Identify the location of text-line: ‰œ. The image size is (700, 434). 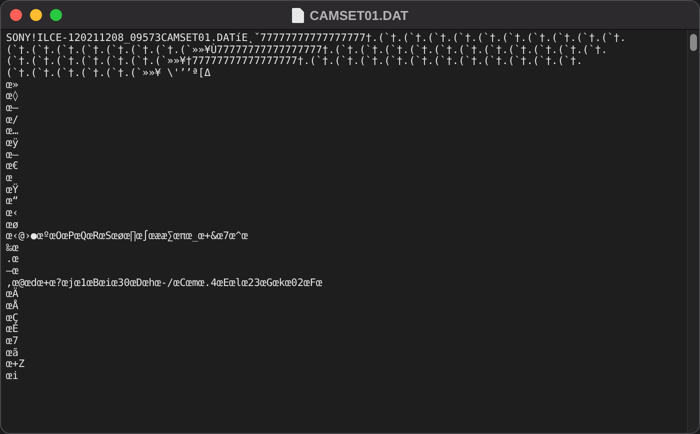
(12, 248).